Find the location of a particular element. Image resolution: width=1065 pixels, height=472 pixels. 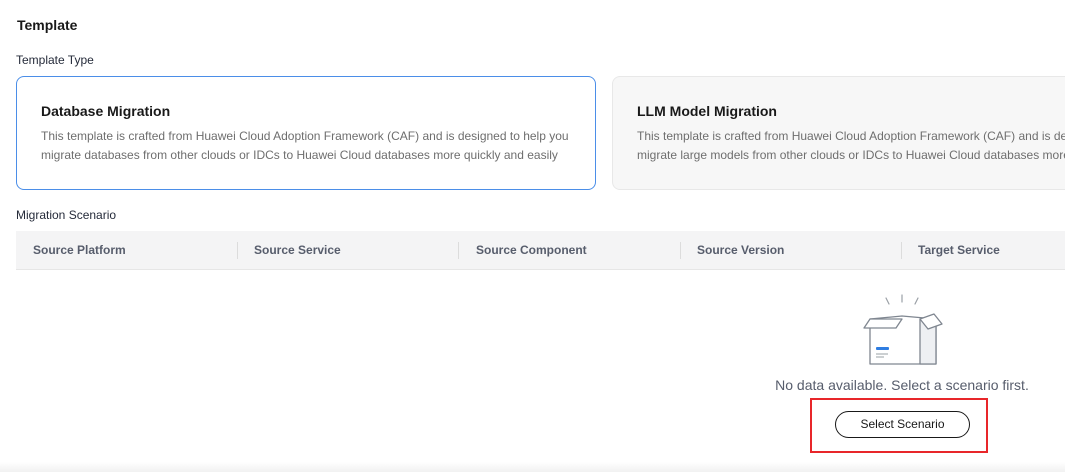

column-header-source-version: Source Version is located at coordinates (741, 250).